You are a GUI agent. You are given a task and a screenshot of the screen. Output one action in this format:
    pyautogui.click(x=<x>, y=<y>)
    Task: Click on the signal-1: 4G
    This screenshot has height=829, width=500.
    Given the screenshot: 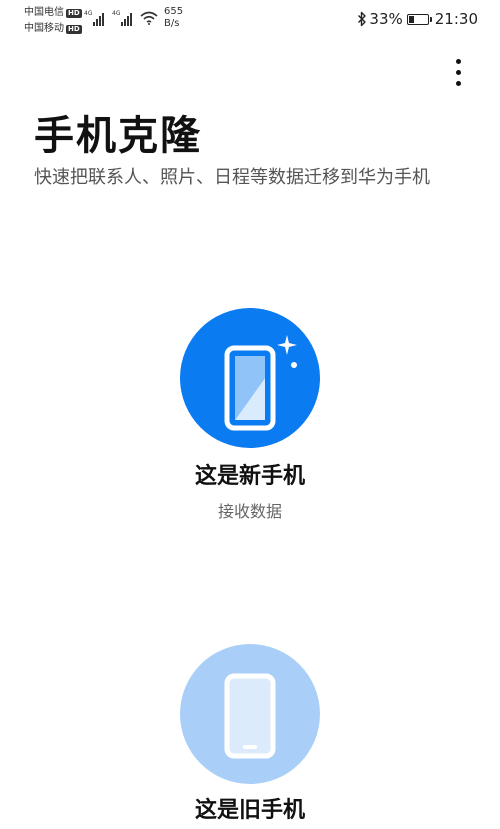 What is the action you would take?
    pyautogui.click(x=94, y=18)
    